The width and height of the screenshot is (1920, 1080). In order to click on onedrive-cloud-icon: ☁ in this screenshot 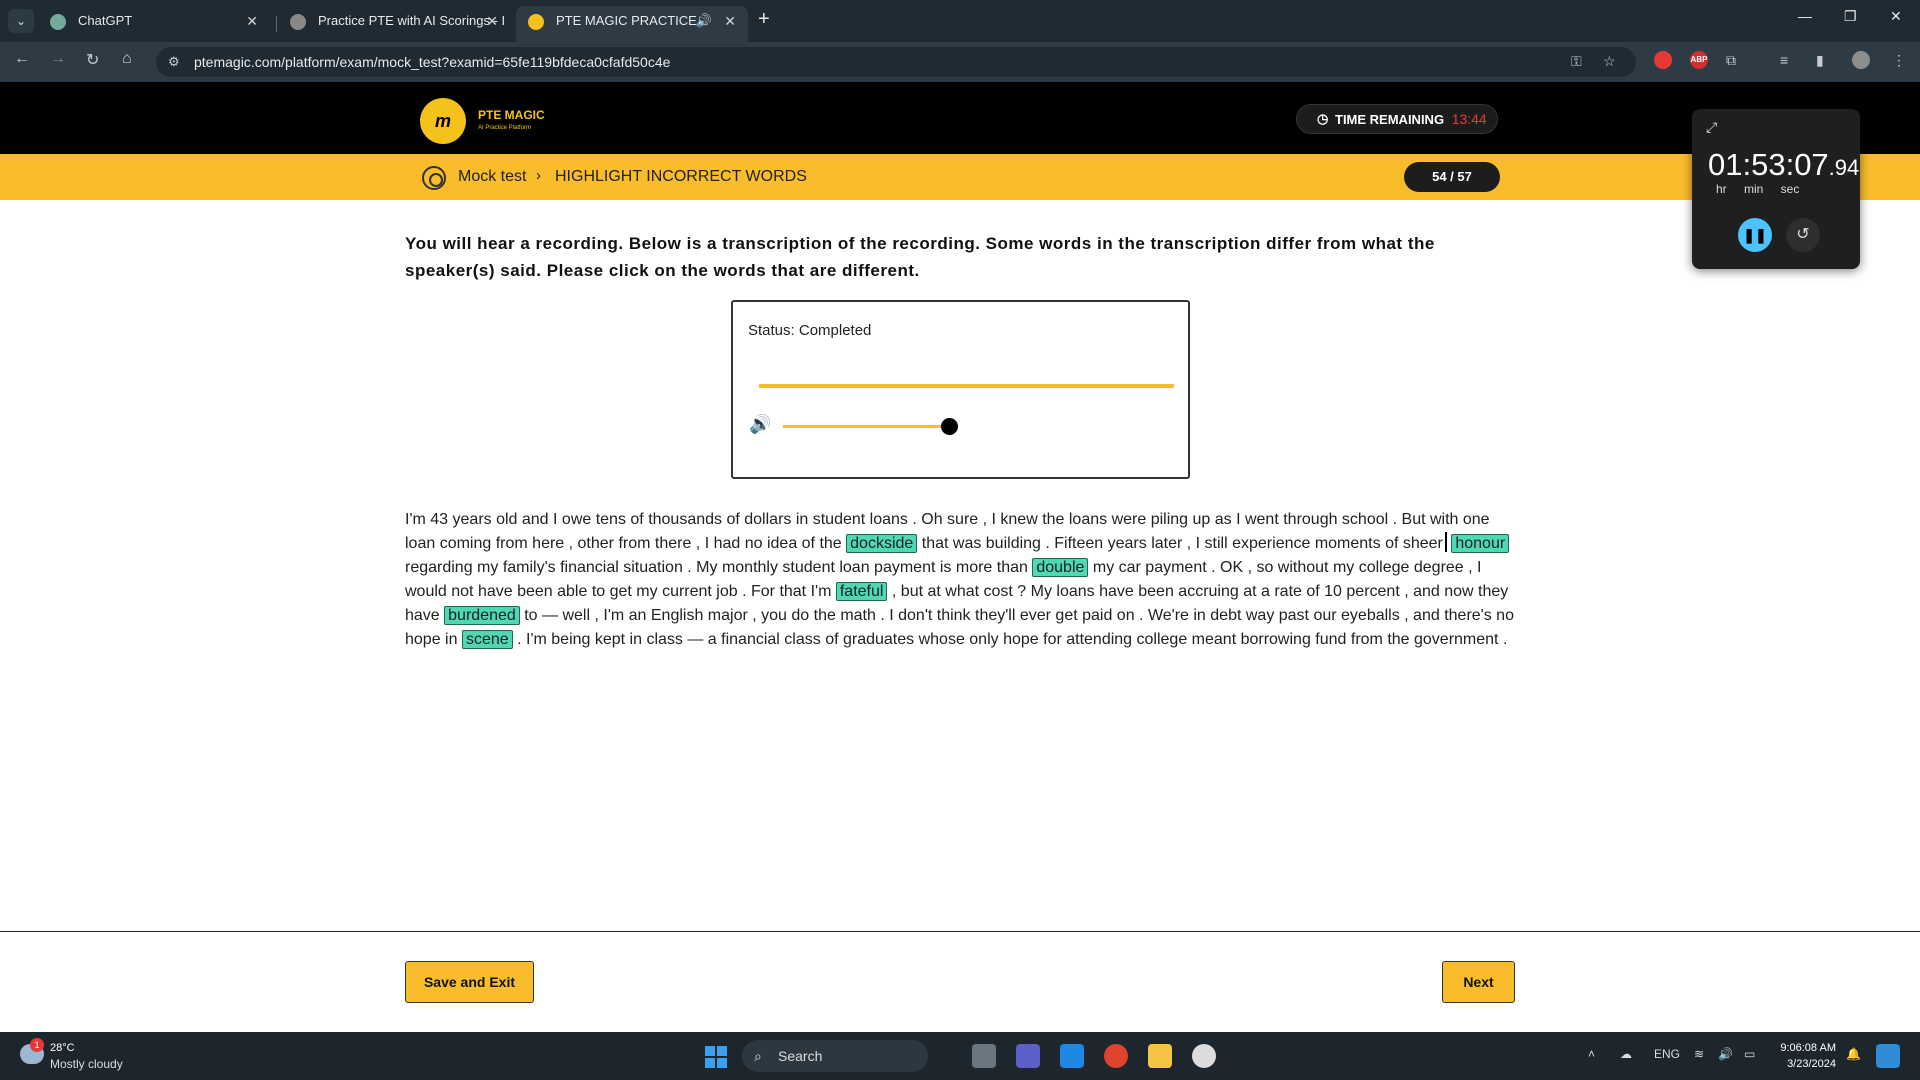, I will do `click(1626, 1054)`.